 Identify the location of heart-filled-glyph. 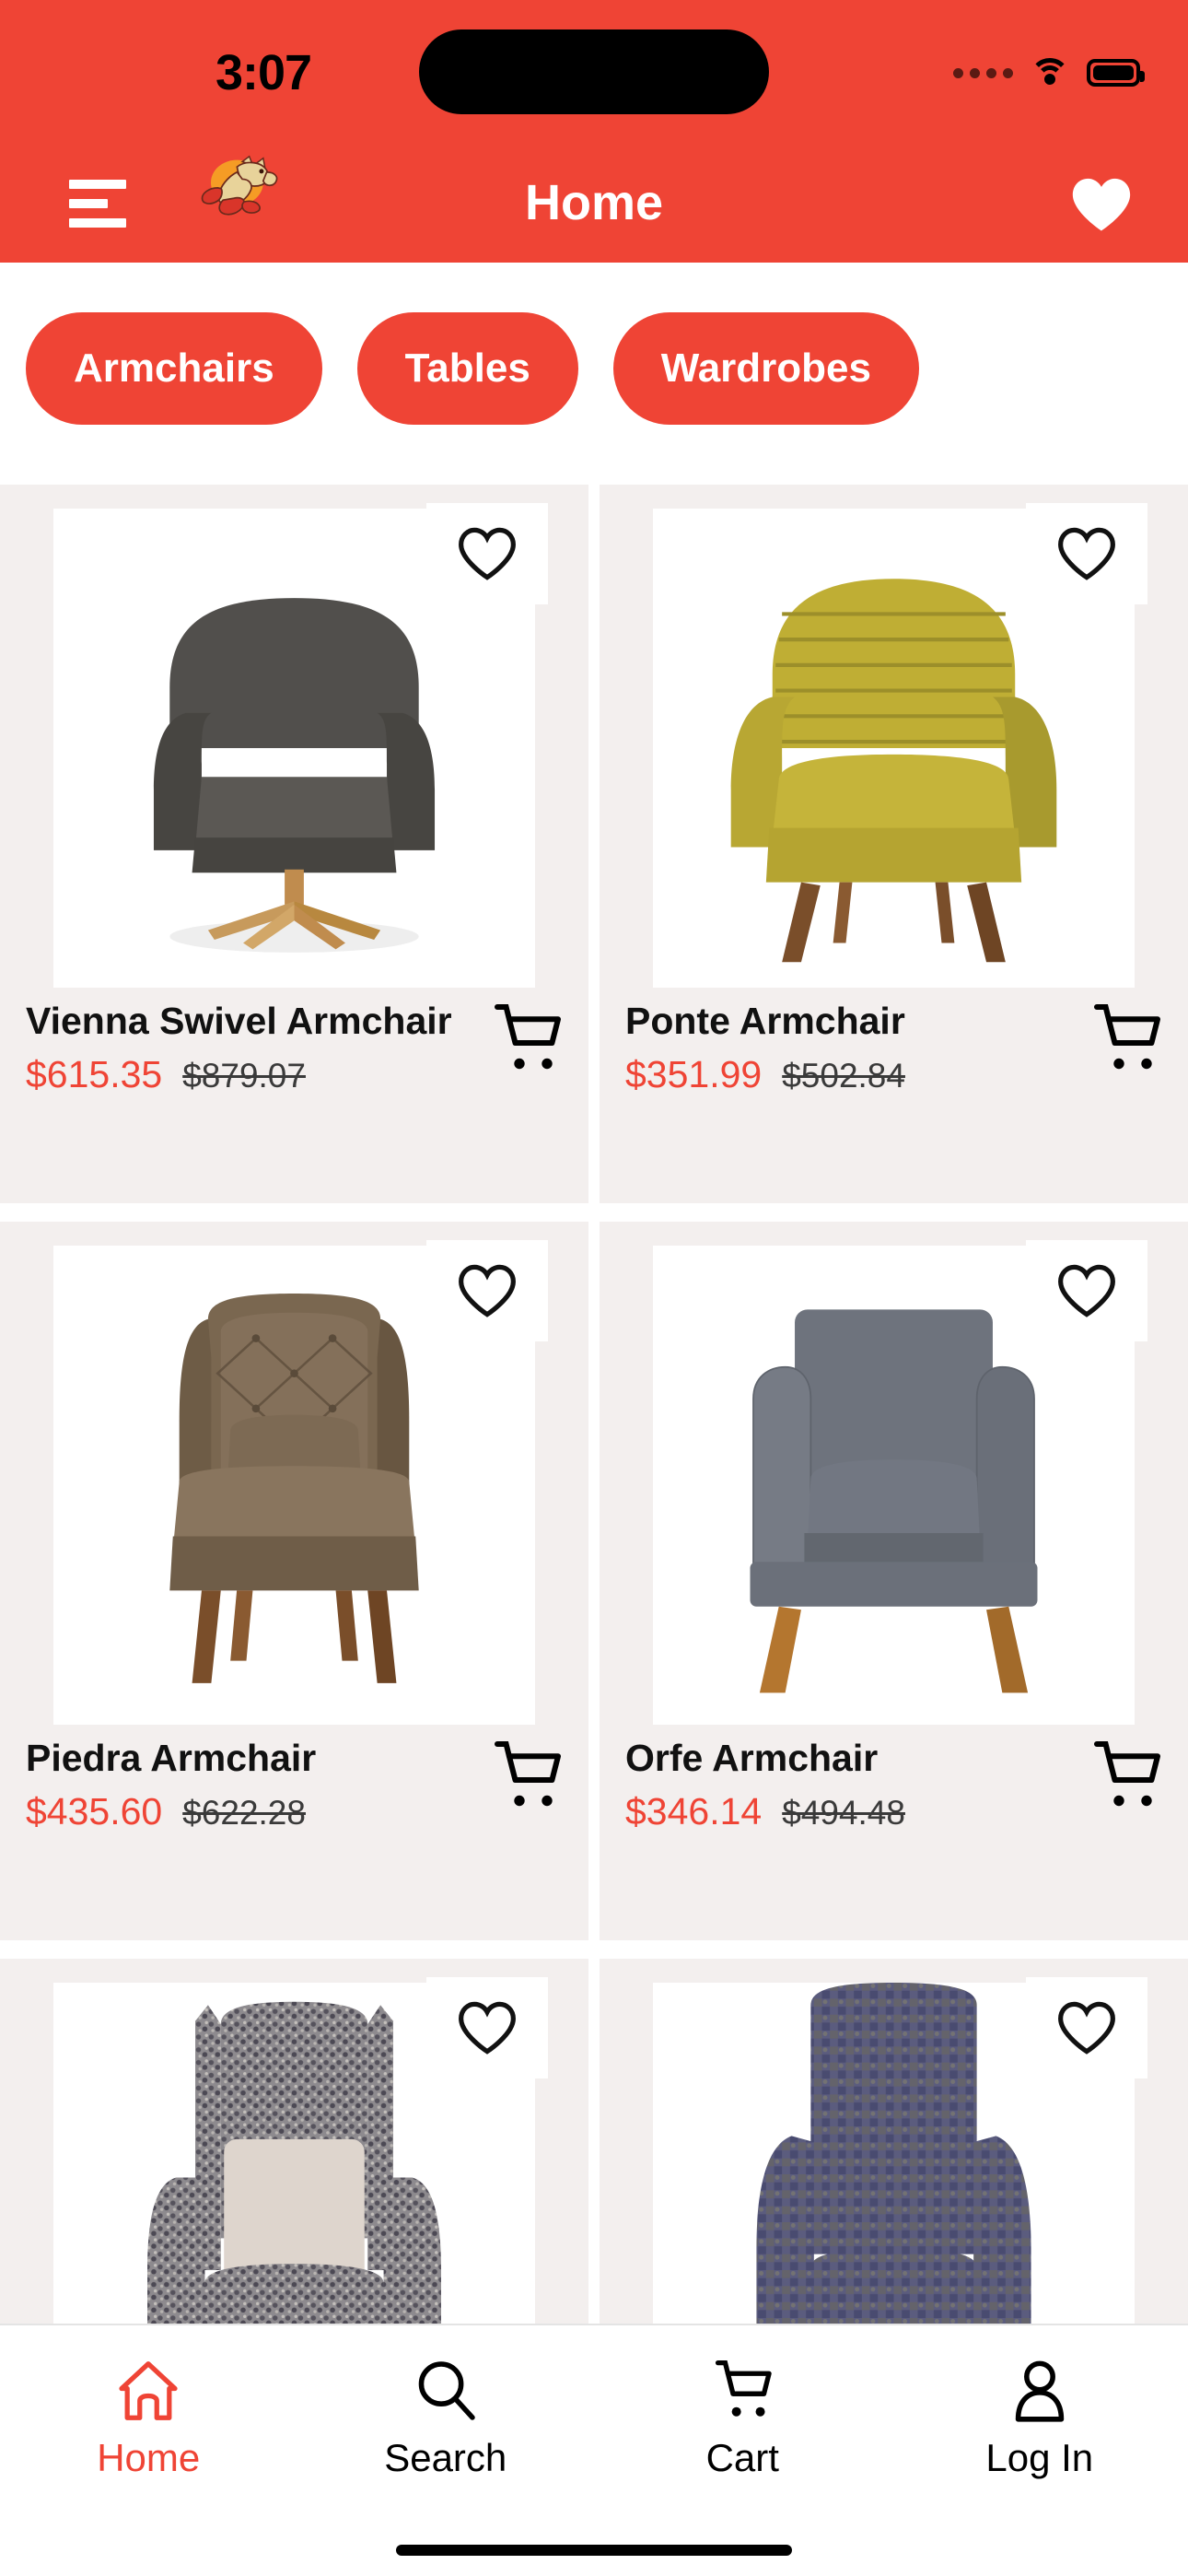
(1101, 204).